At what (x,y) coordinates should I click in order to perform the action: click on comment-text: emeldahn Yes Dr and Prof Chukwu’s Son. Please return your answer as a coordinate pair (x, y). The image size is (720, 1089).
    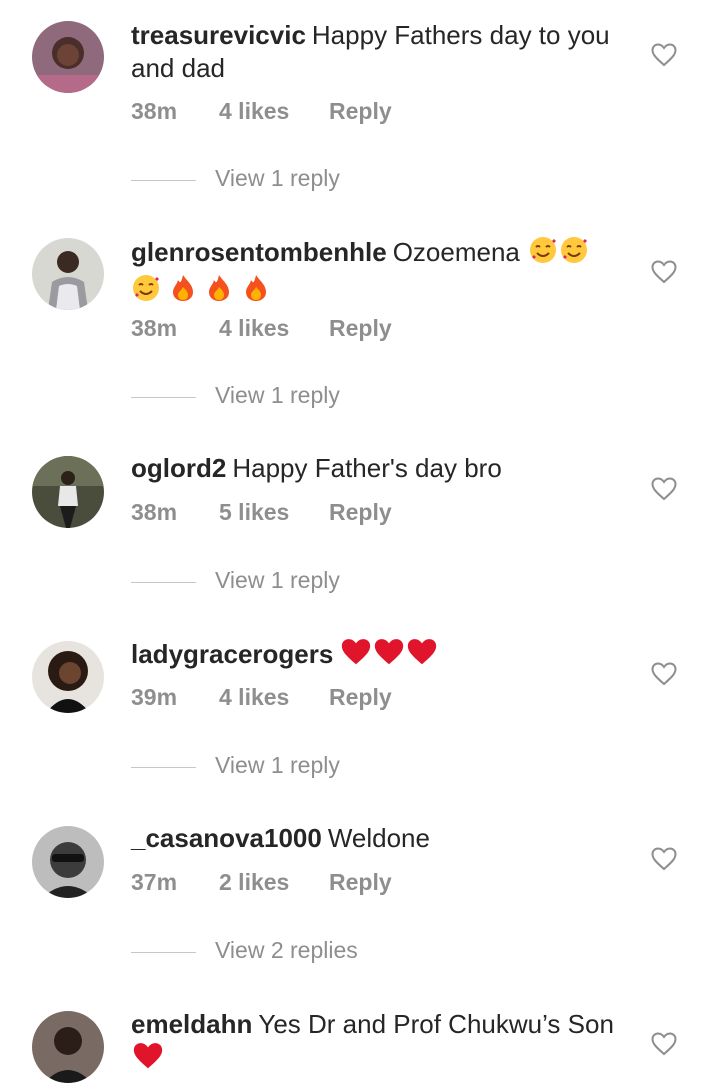
    Looking at the image, I should click on (381, 1043).